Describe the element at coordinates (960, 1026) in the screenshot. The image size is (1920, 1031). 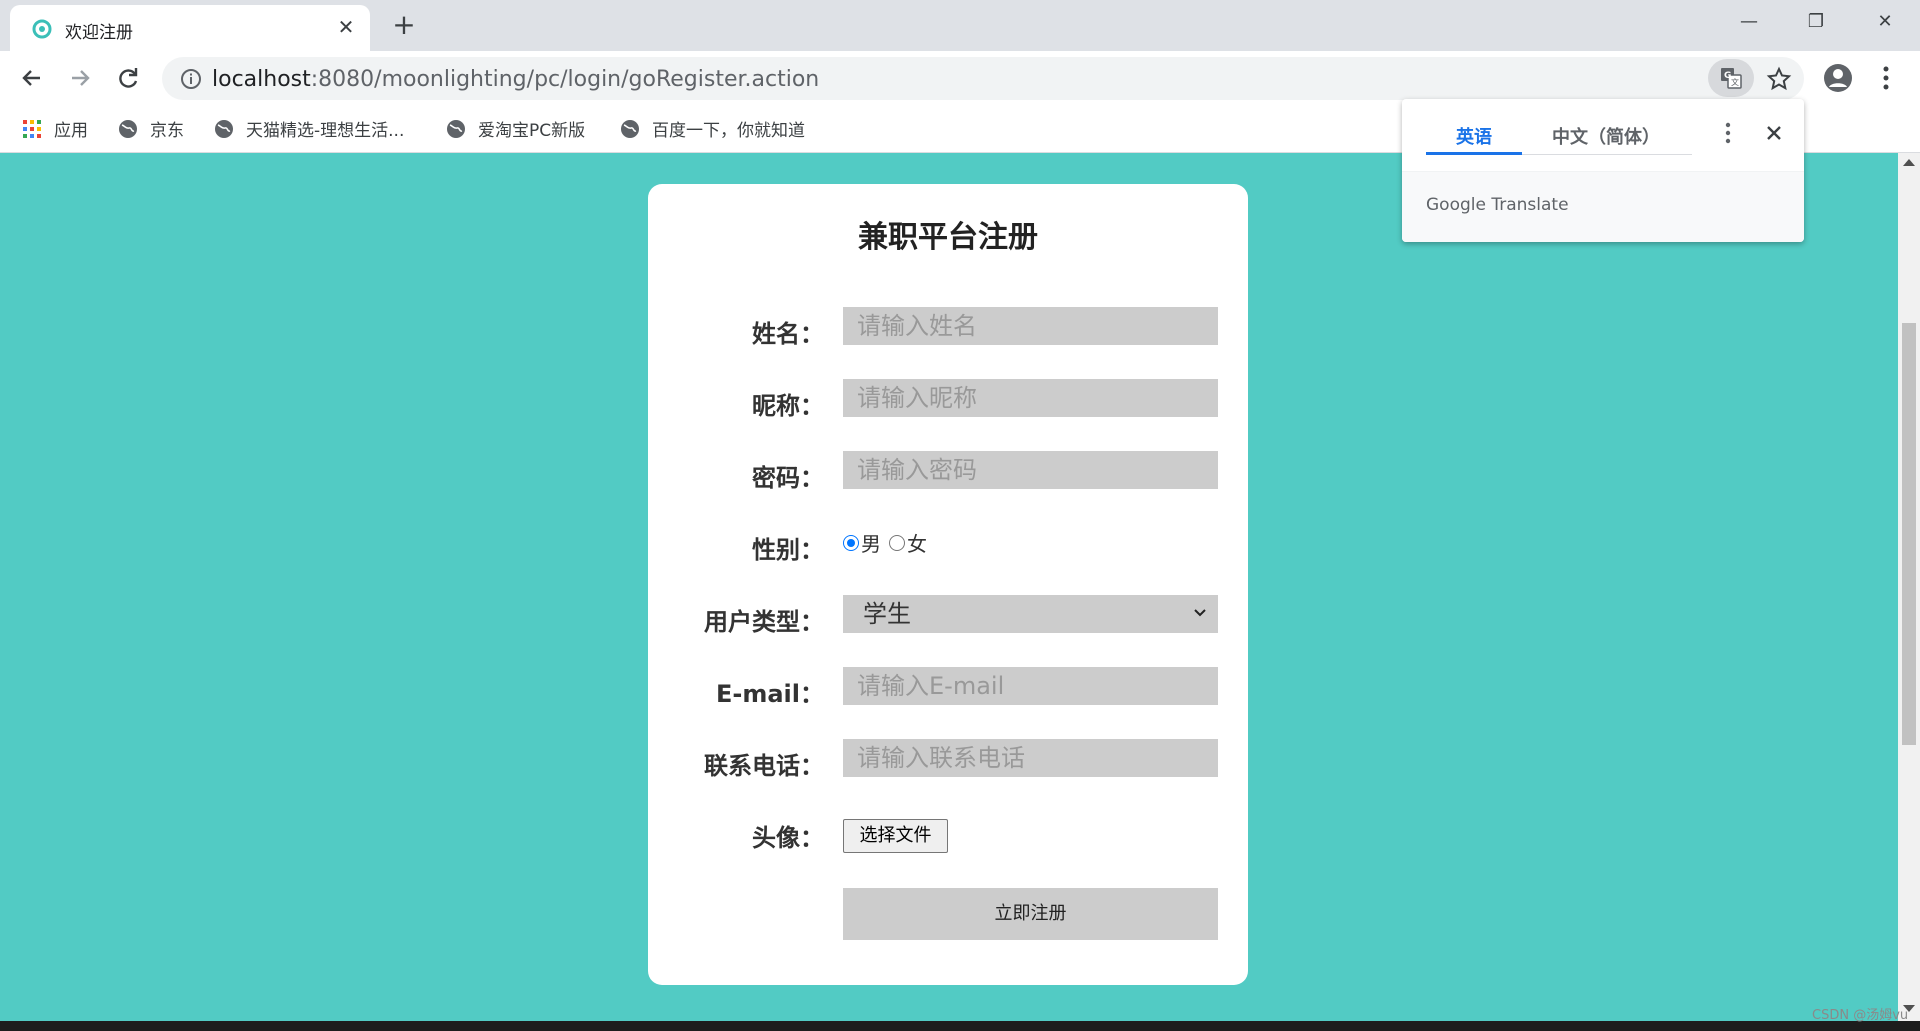
I see `taskbar-strip` at that location.